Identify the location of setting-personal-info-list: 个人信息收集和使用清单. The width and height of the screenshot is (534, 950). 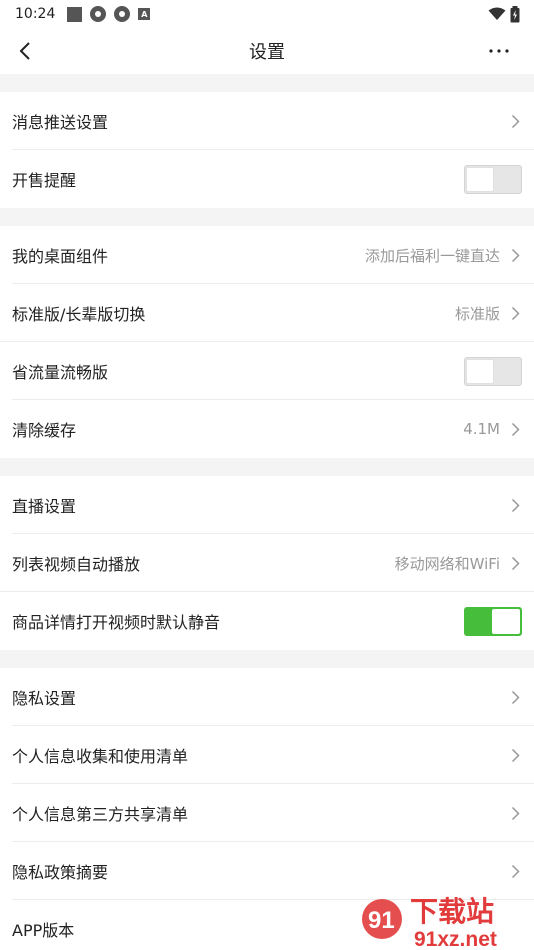
(267, 755).